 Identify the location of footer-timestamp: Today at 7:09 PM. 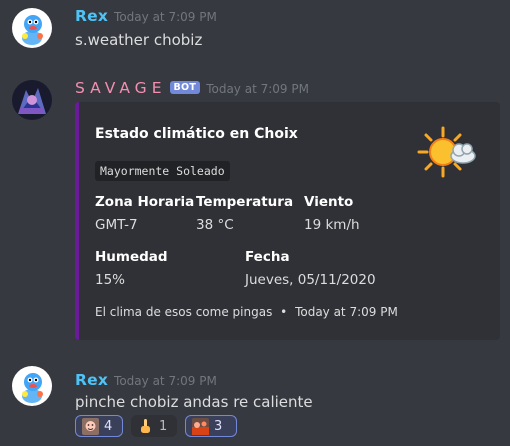
(346, 312).